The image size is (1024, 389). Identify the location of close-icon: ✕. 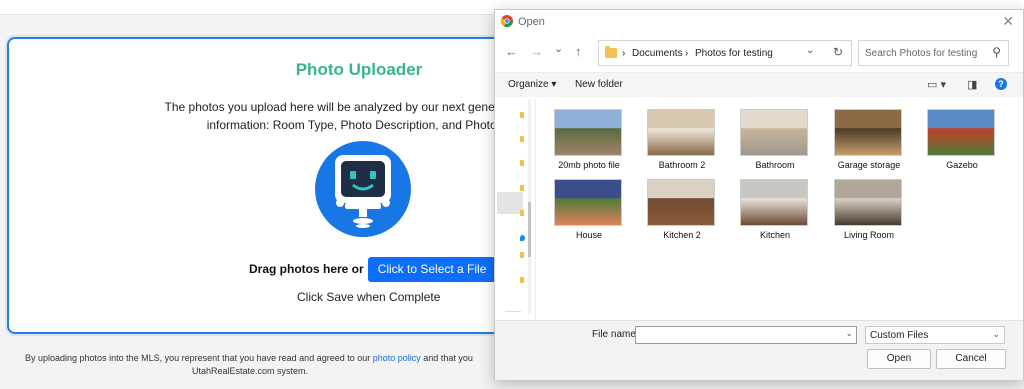
(1008, 21).